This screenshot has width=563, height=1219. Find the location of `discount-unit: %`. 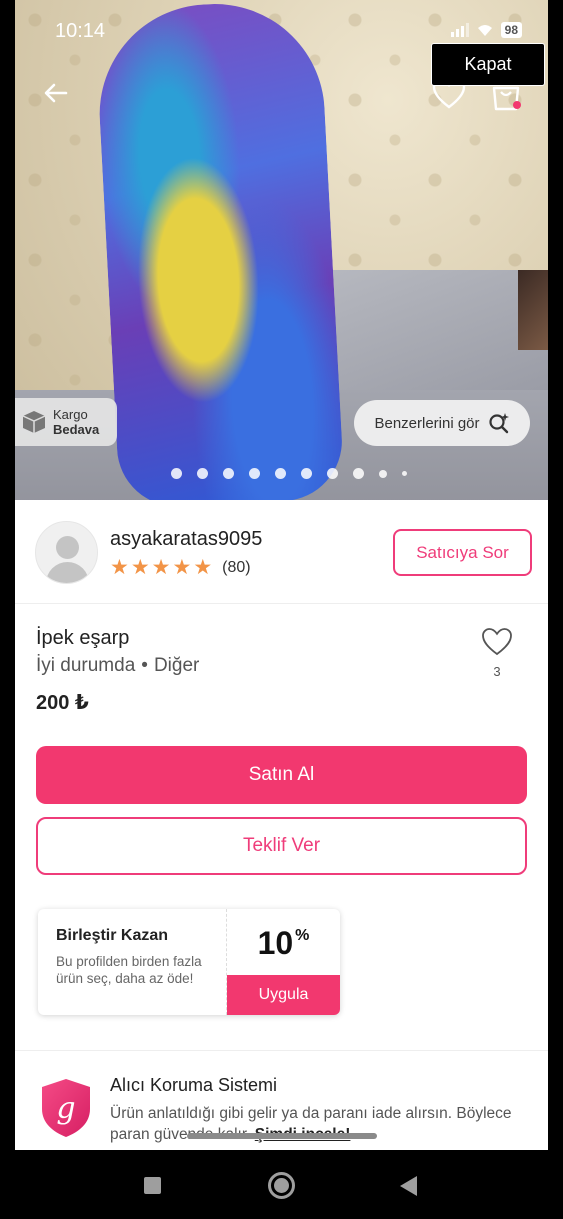

discount-unit: % is located at coordinates (302, 935).